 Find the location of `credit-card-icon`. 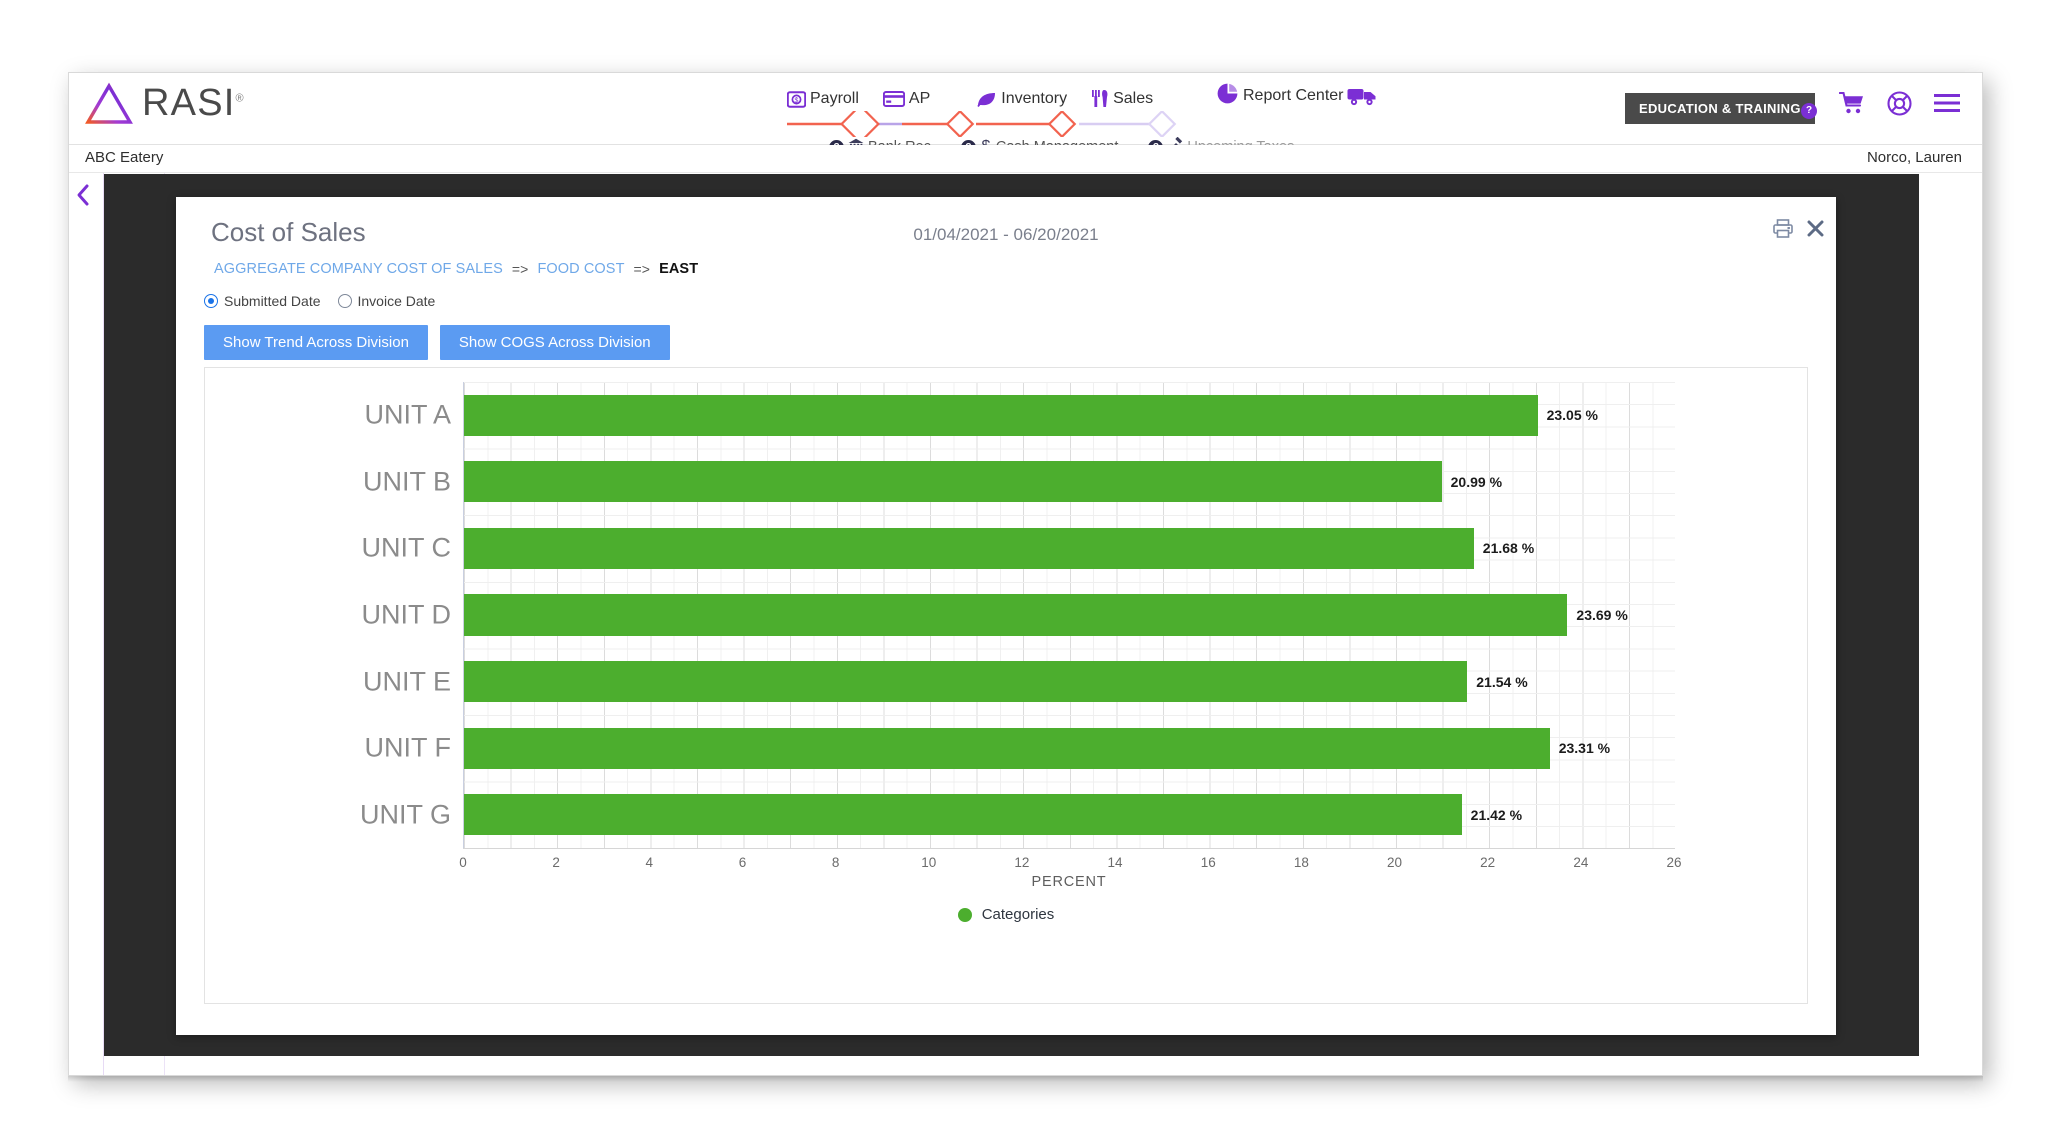

credit-card-icon is located at coordinates (893, 99).